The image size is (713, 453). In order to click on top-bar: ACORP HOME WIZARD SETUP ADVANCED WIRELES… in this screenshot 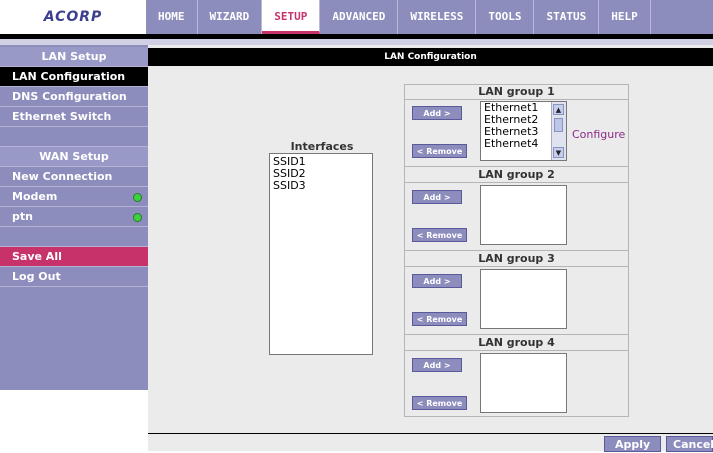, I will do `click(356, 17)`.